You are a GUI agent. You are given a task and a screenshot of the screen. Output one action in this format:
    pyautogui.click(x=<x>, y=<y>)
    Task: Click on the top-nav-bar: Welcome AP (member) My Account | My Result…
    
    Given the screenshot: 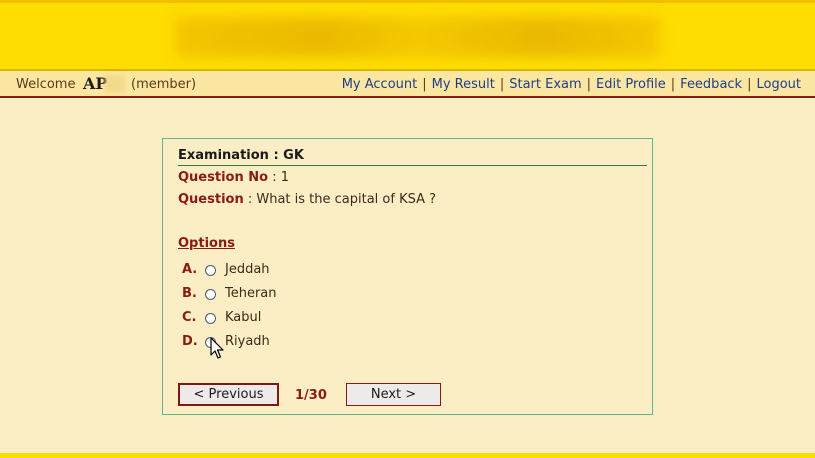 What is the action you would take?
    pyautogui.click(x=407, y=83)
    